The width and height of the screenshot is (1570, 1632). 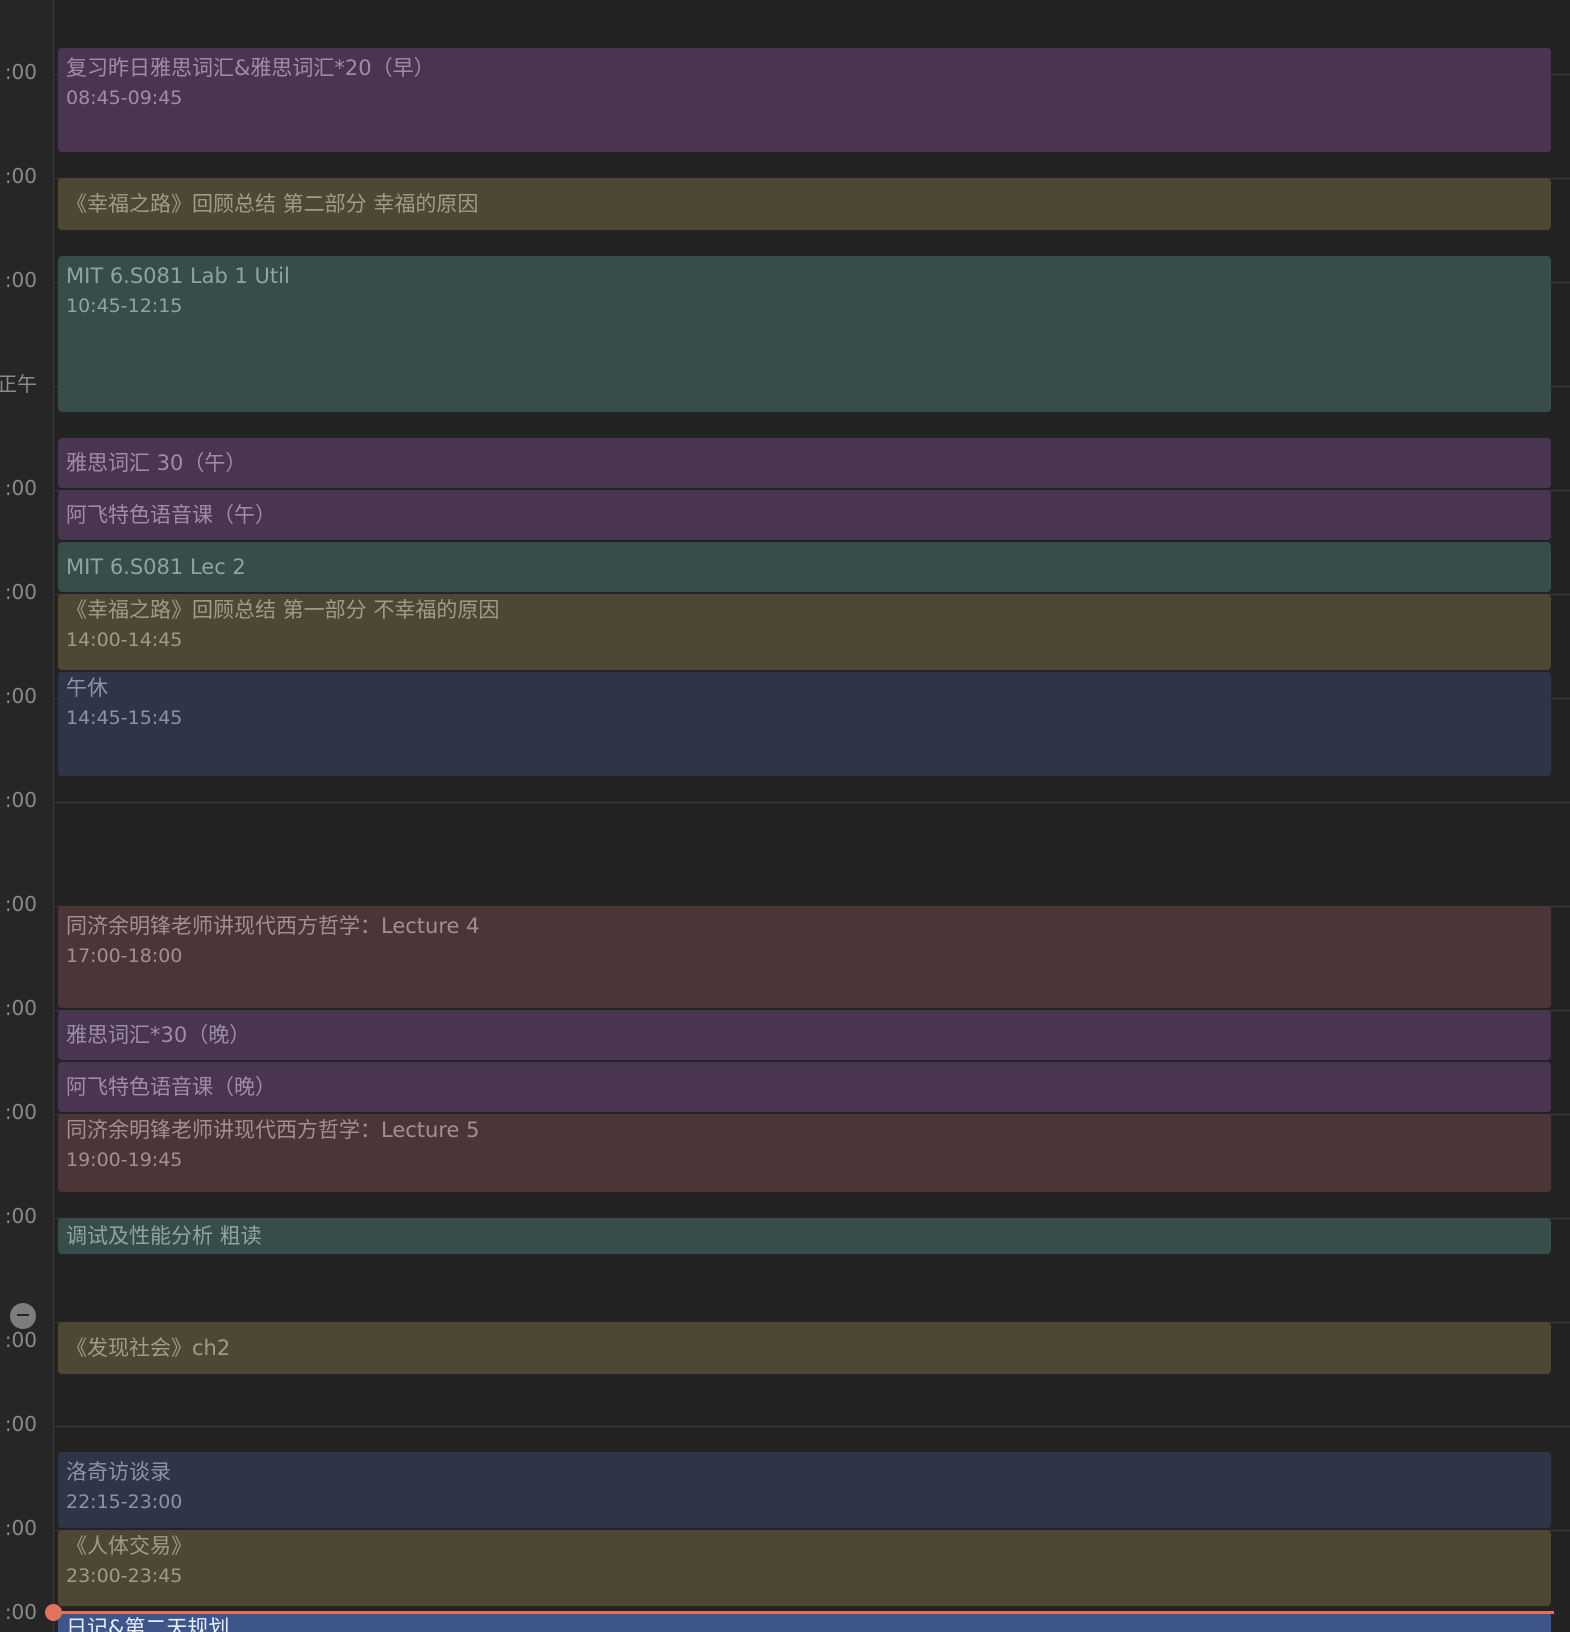 What do you see at coordinates (164, 1236) in the screenshot?
I see `event-title: 调试及性能分析 粗读` at bounding box center [164, 1236].